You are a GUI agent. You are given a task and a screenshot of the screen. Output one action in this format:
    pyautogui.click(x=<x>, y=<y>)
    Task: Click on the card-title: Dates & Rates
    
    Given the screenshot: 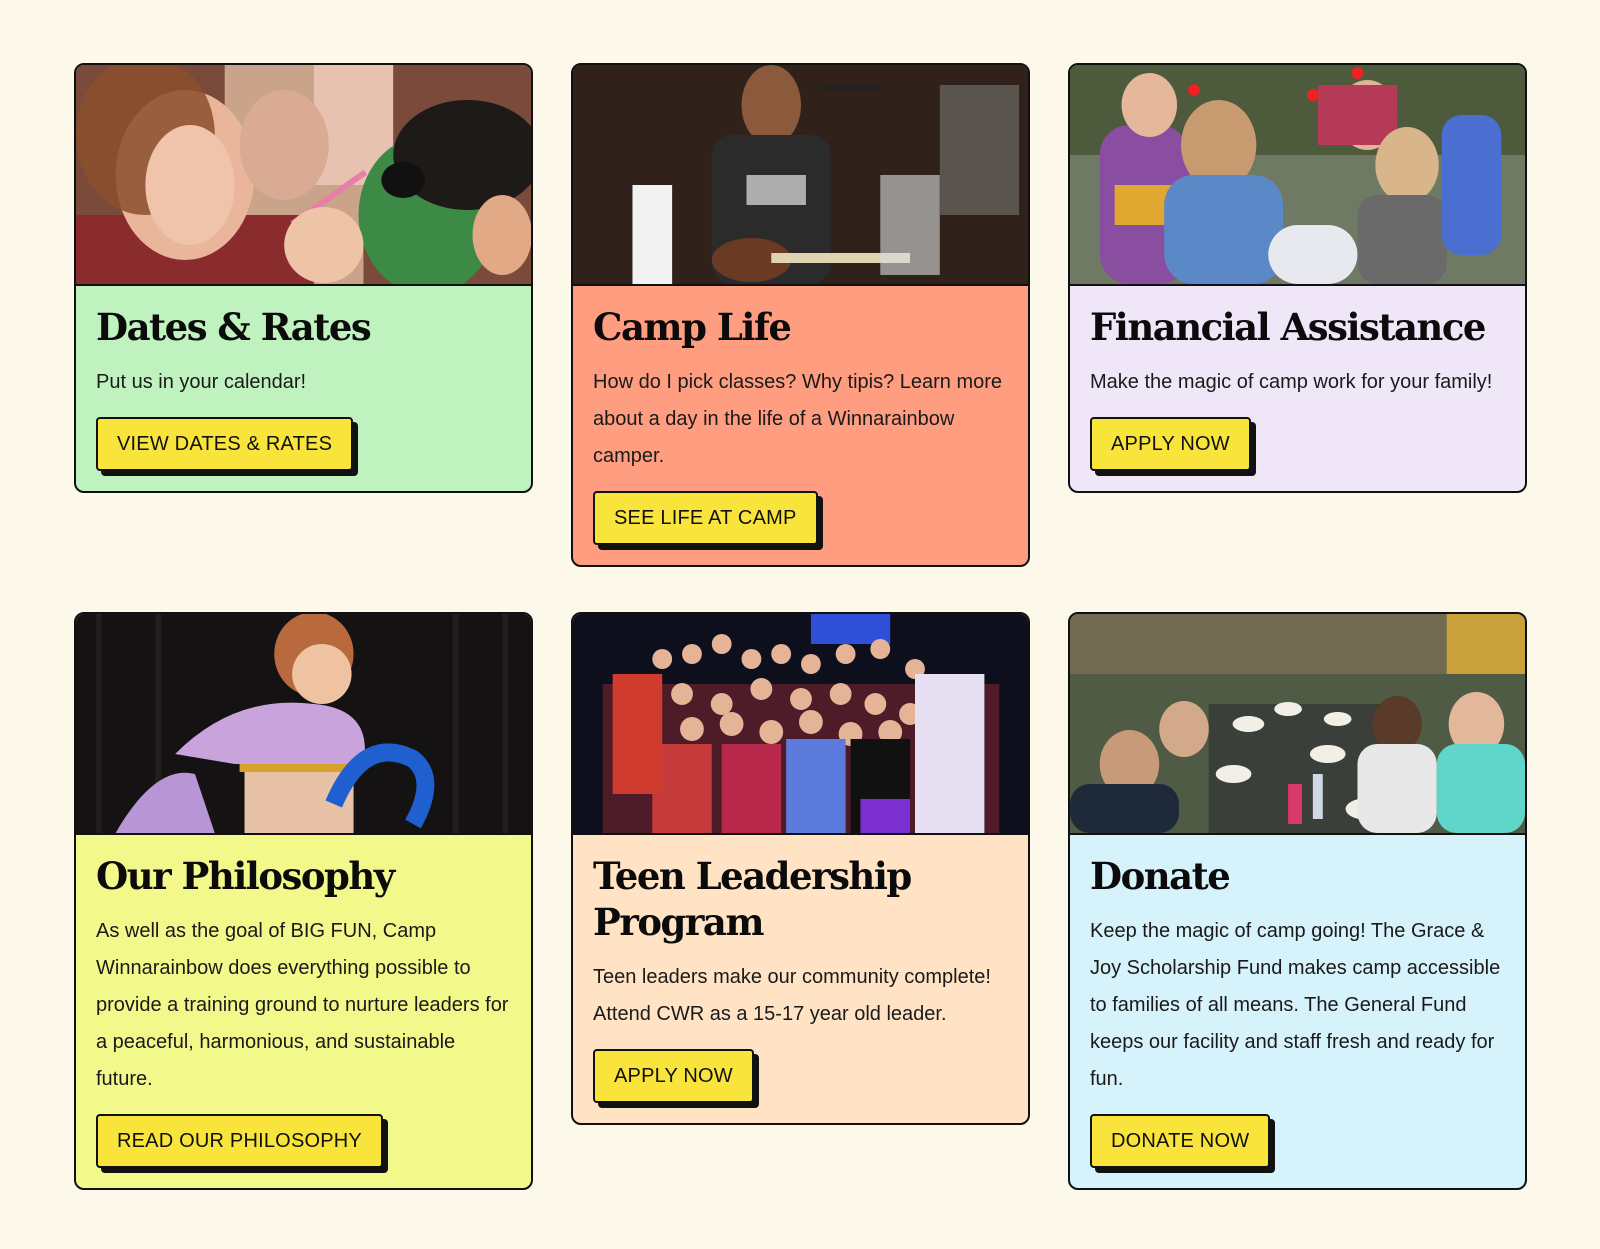 What is the action you would take?
    pyautogui.click(x=234, y=327)
    